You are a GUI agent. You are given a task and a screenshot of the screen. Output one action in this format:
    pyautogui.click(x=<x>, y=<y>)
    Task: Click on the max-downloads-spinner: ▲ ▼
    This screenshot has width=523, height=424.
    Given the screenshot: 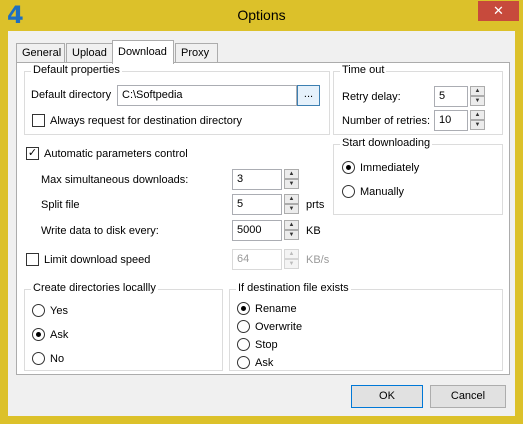 What is the action you would take?
    pyautogui.click(x=291, y=179)
    